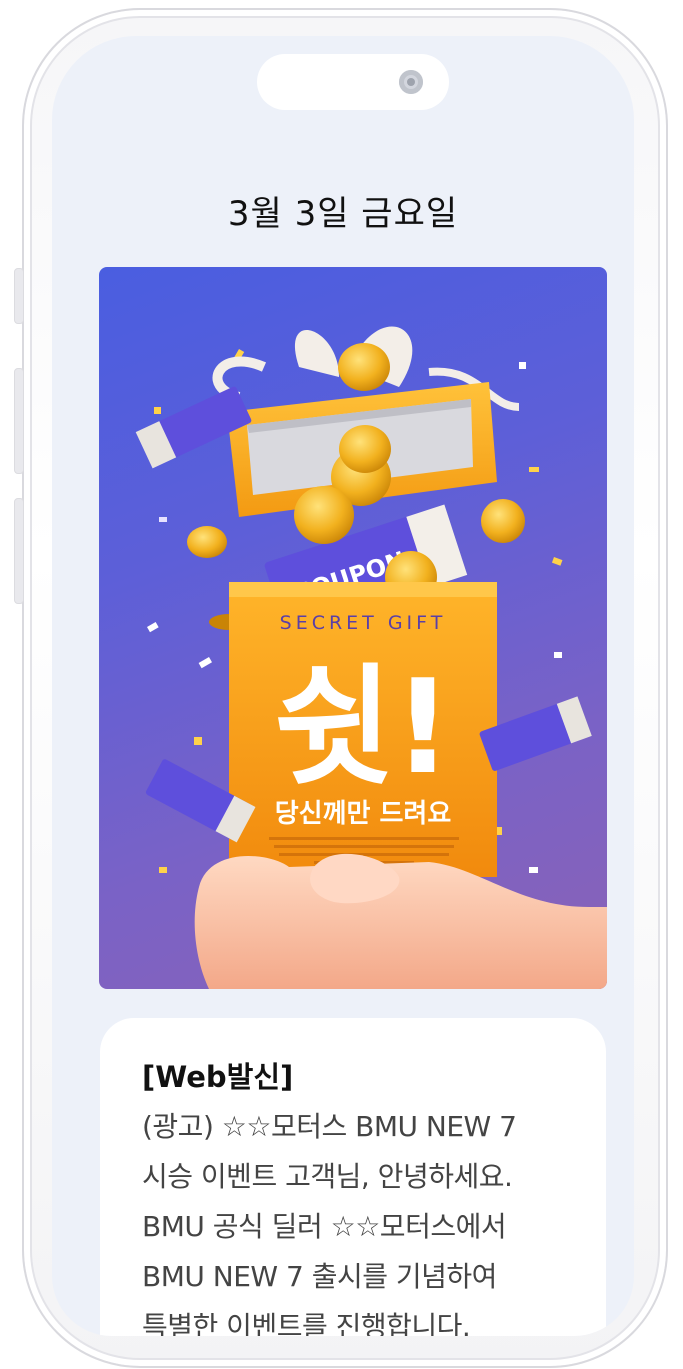 The image size is (683, 1369). Describe the element at coordinates (353, 82) in the screenshot. I see `dynamic-island` at that location.